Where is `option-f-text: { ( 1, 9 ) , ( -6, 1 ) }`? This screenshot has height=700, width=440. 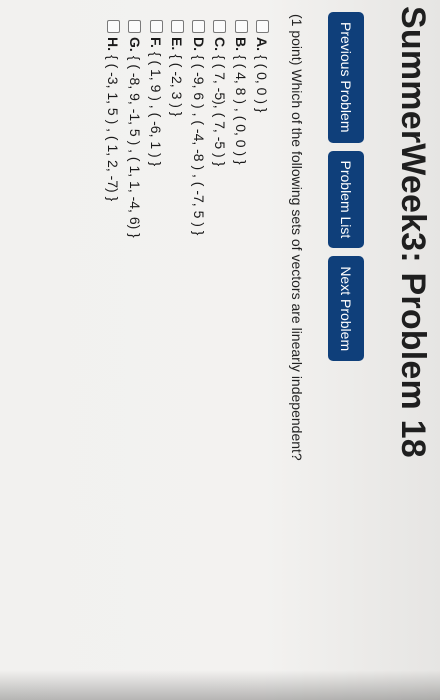 option-f-text: { ( 1, 9 ) , ( -6, 1 ) } is located at coordinates (156, 109).